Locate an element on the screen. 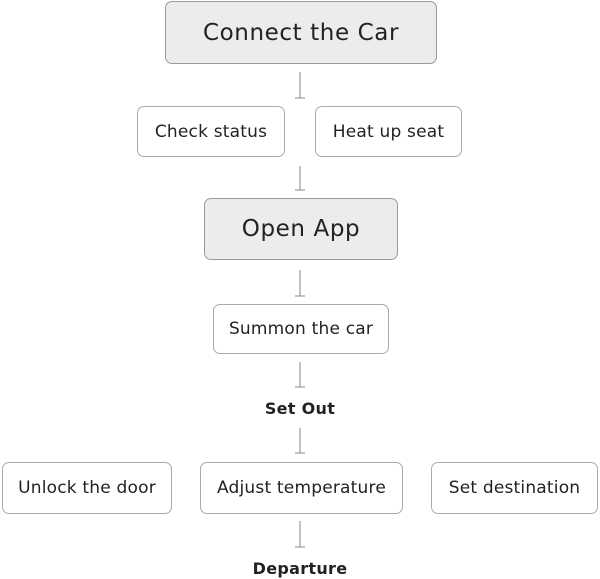  stage-set-out: Set Out is located at coordinates (300, 408).